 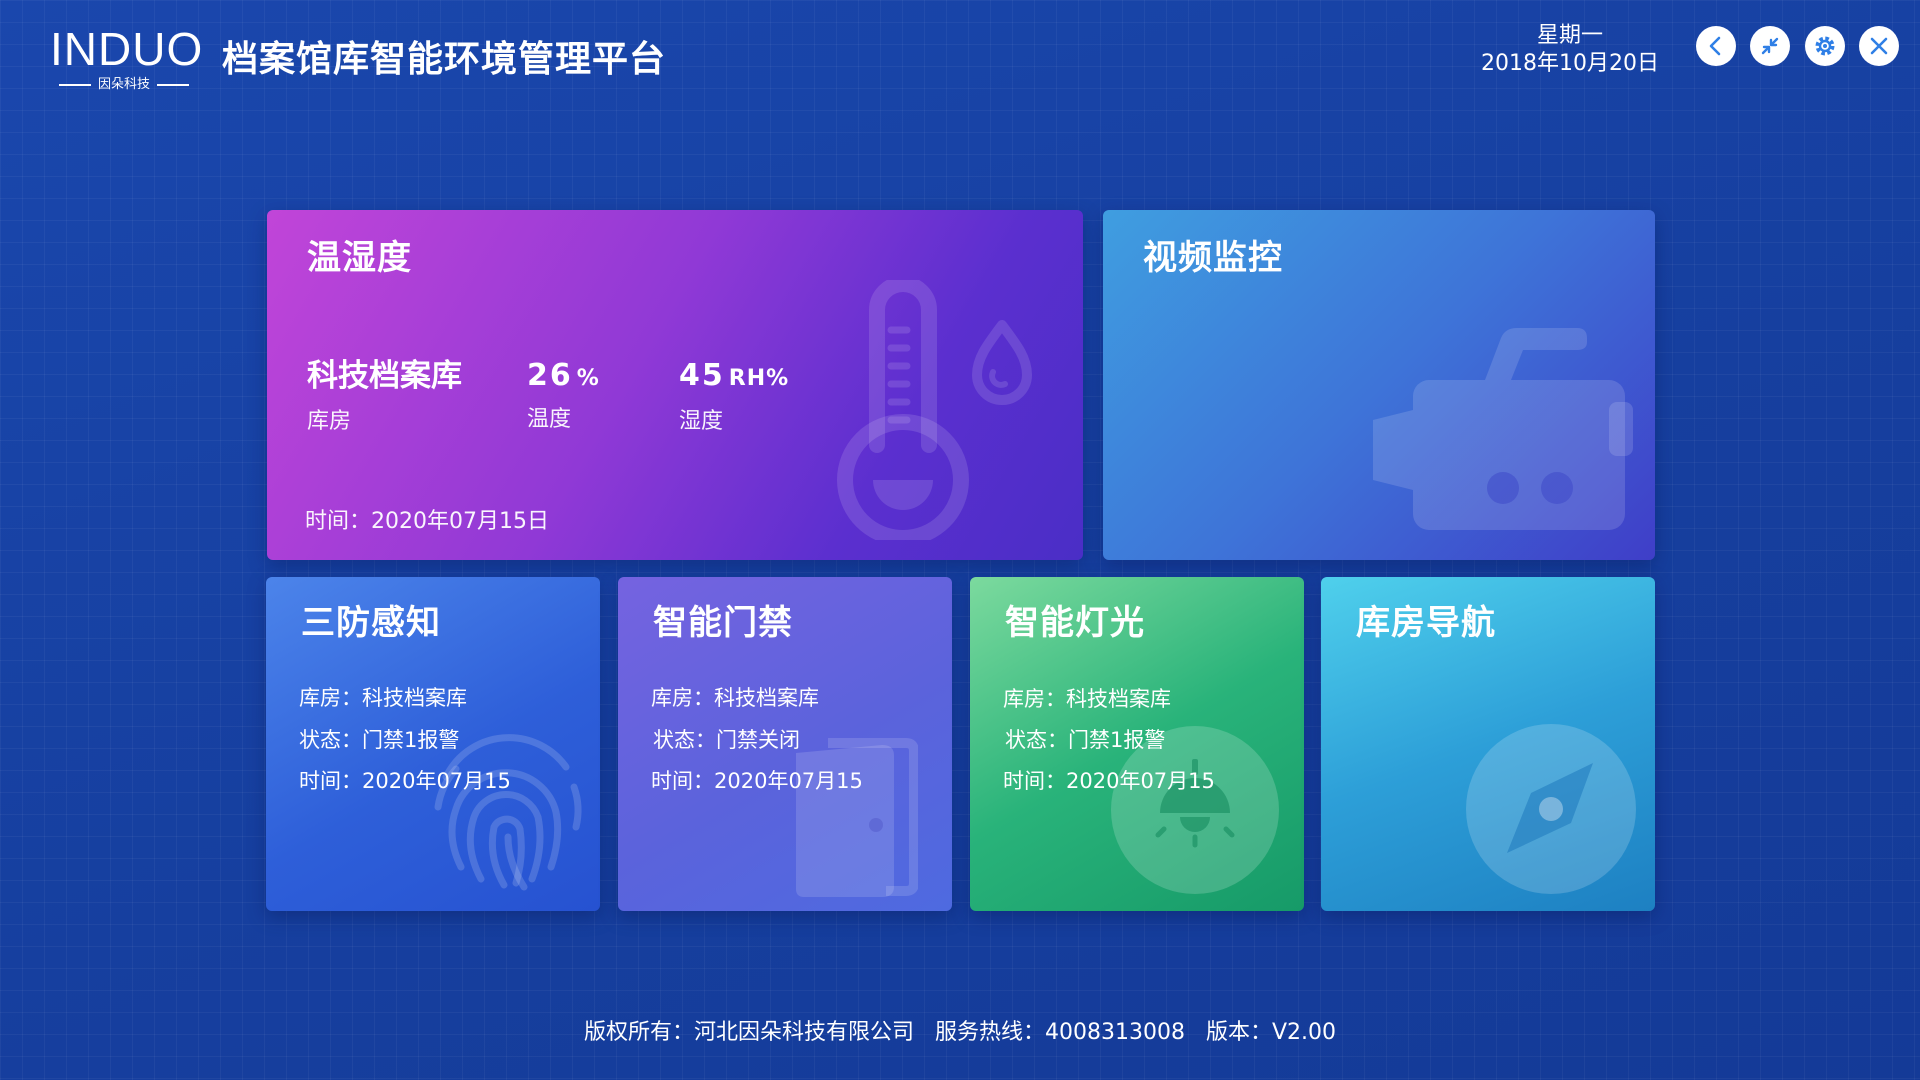 I want to click on logo-wordmark: INDUO, so click(x=127, y=49).